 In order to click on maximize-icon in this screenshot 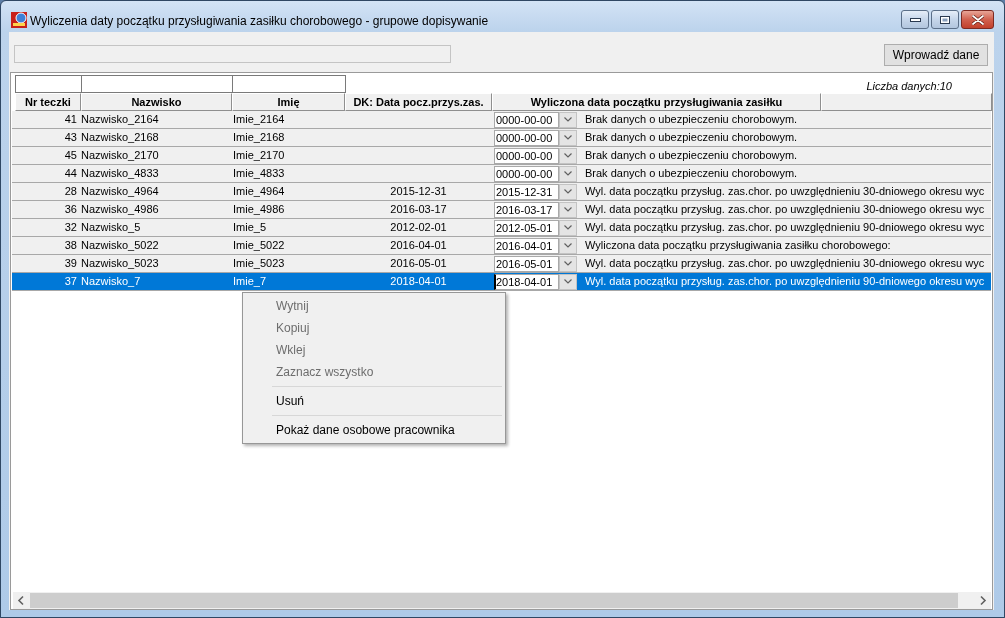, I will do `click(945, 19)`.